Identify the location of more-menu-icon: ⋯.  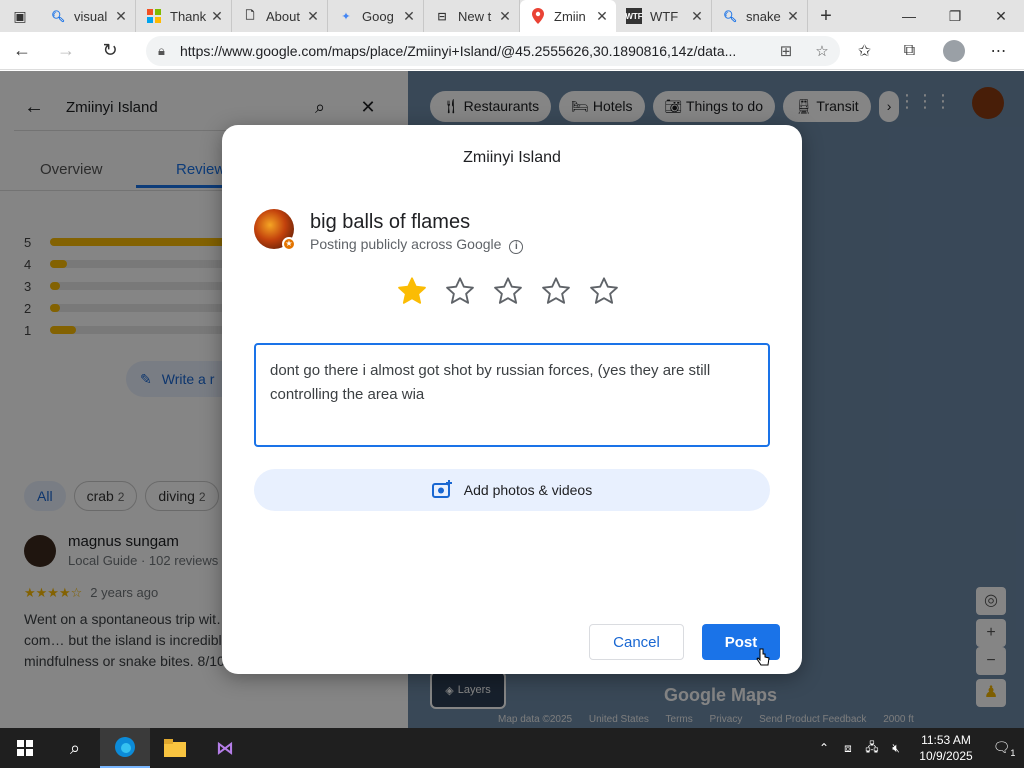
(998, 51).